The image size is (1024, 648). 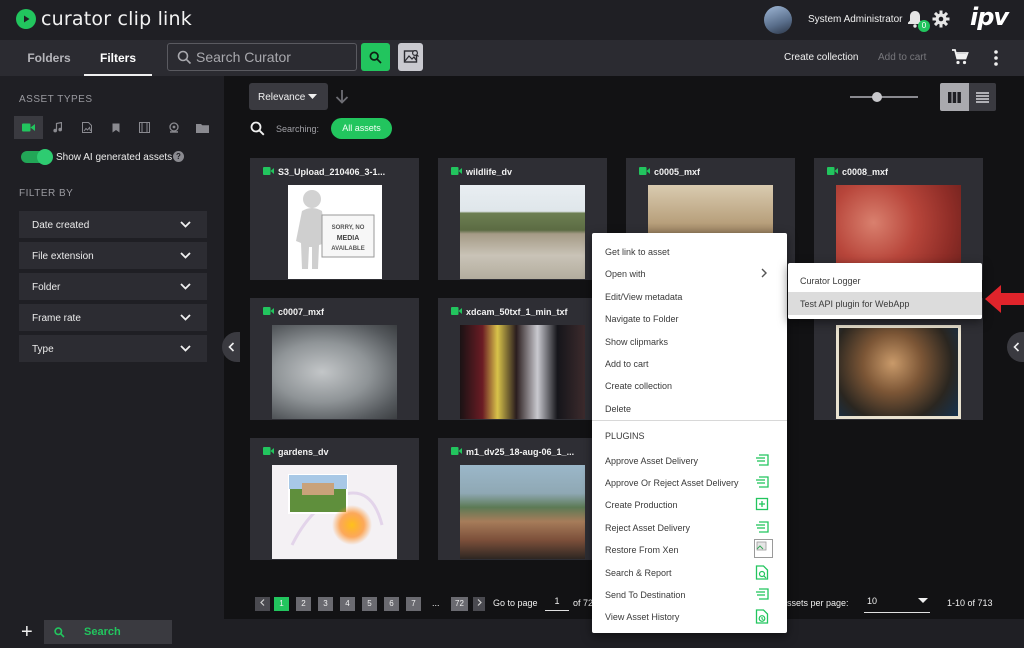 I want to click on menu-item-delete: Delete, so click(x=618, y=409).